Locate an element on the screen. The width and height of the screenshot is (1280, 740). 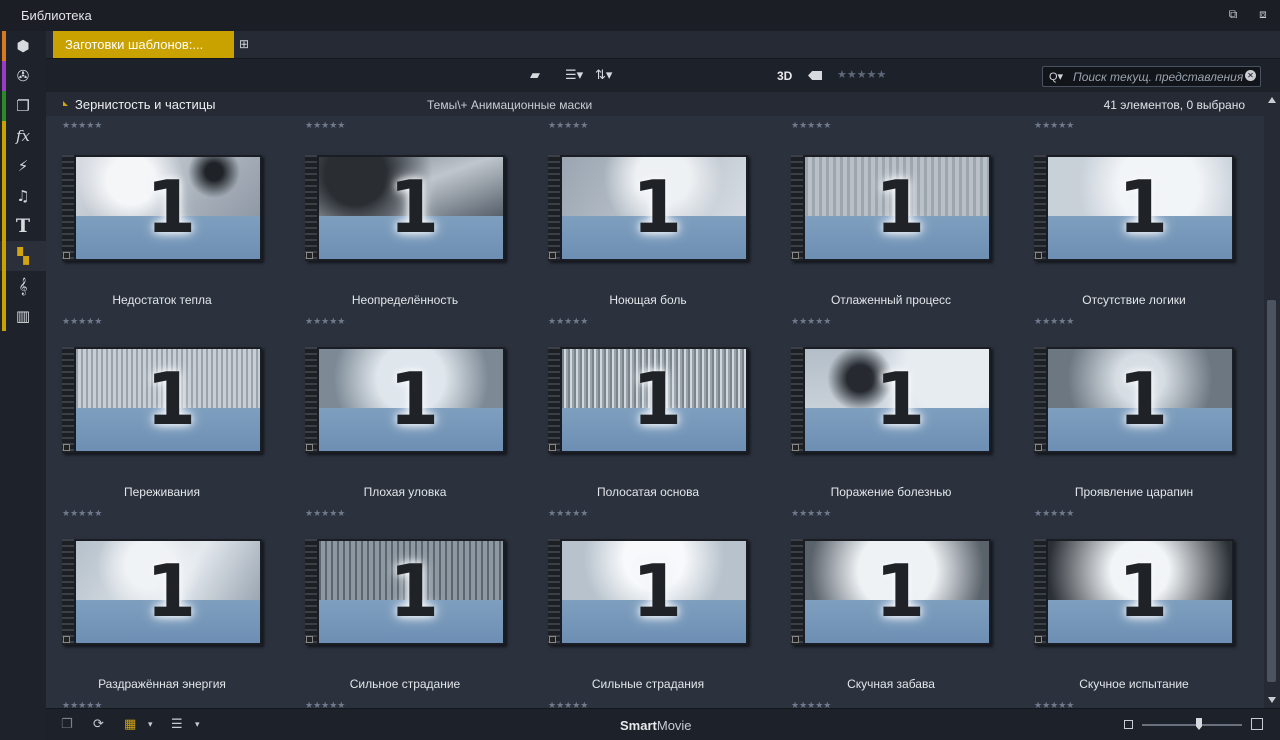
vertical-scrollbar is located at coordinates (1272, 400).